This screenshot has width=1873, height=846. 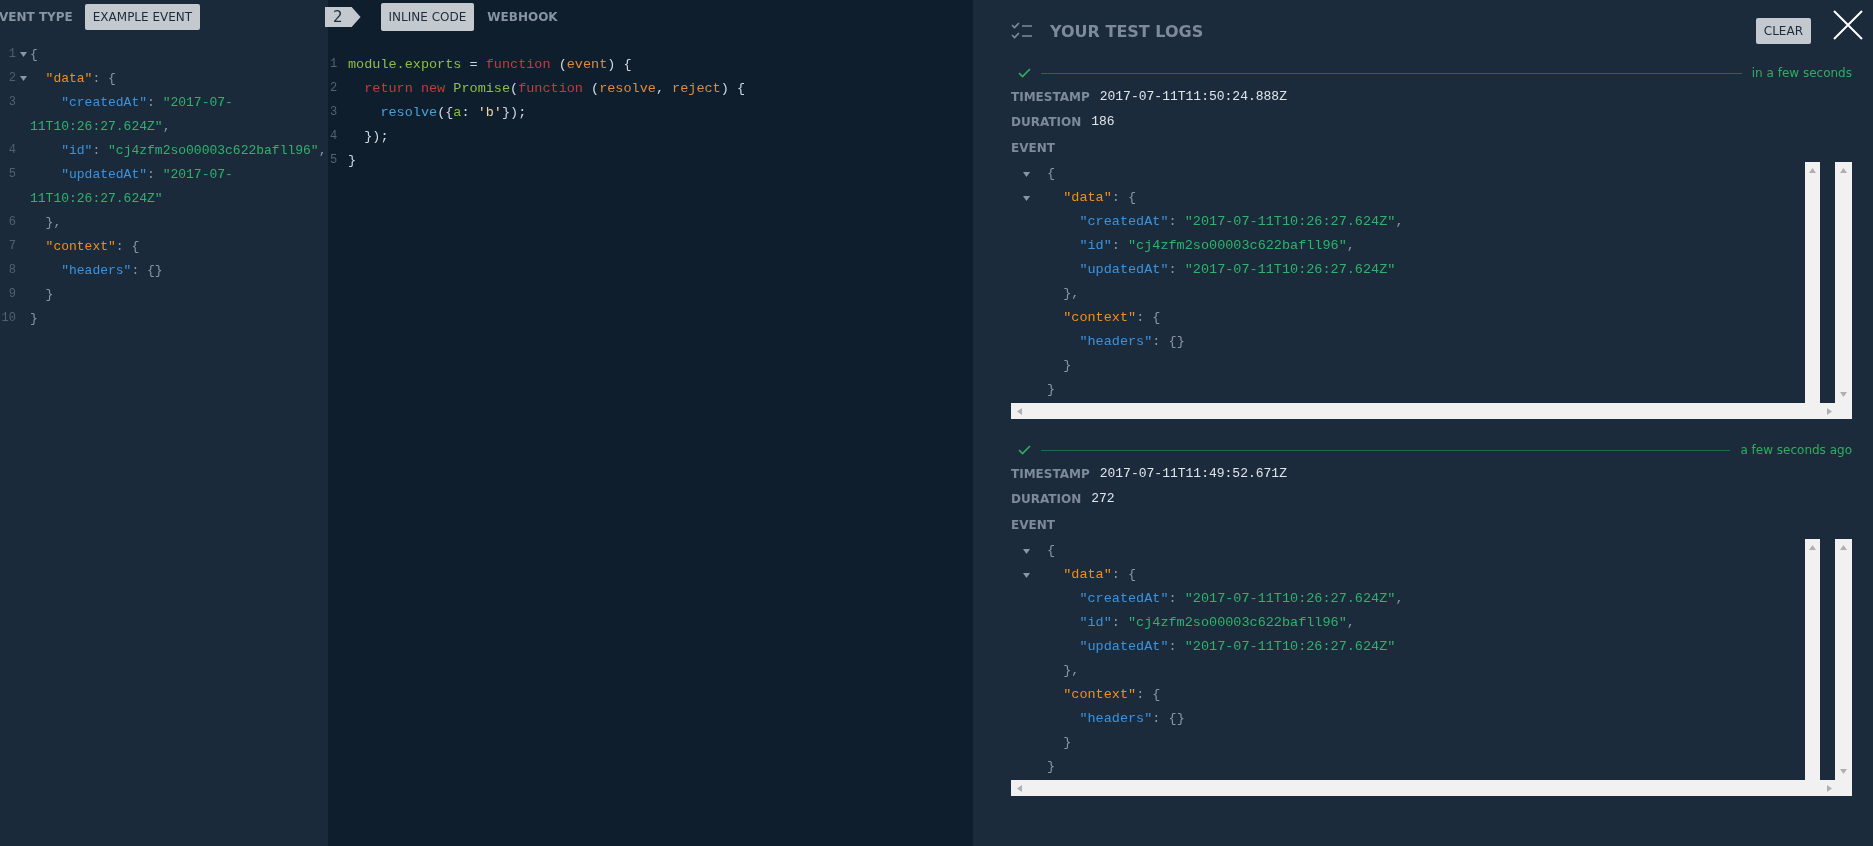 I want to click on code-line: resolve({a: 'b'});, so click(x=453, y=112).